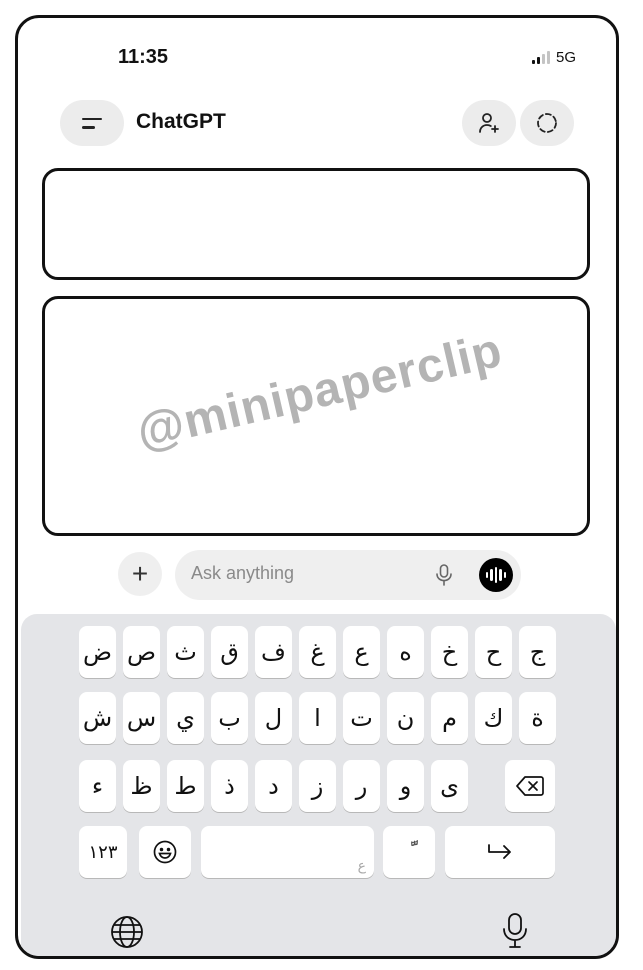  What do you see at coordinates (361, 866) in the screenshot?
I see `space-hint: ع` at bounding box center [361, 866].